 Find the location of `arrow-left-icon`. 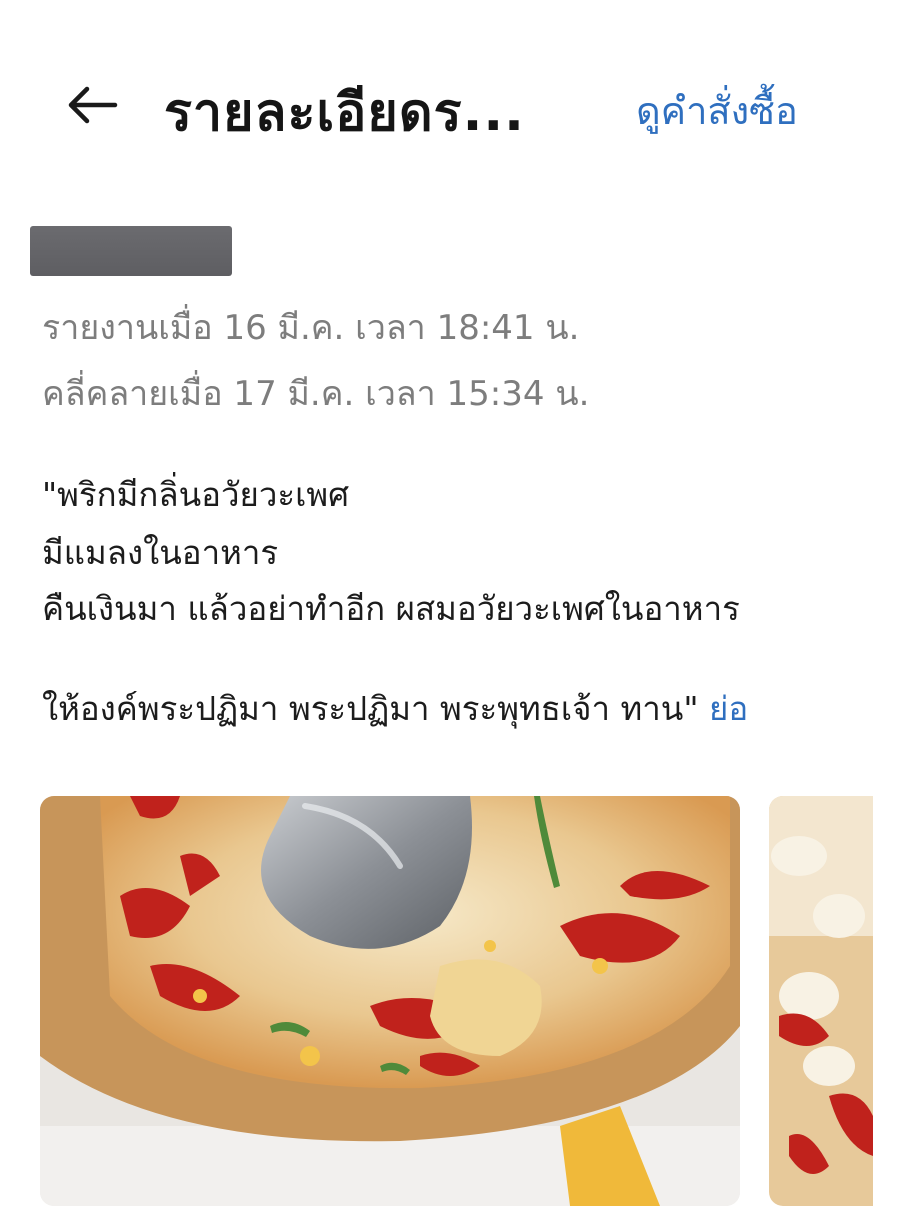

arrow-left-icon is located at coordinates (93, 105).